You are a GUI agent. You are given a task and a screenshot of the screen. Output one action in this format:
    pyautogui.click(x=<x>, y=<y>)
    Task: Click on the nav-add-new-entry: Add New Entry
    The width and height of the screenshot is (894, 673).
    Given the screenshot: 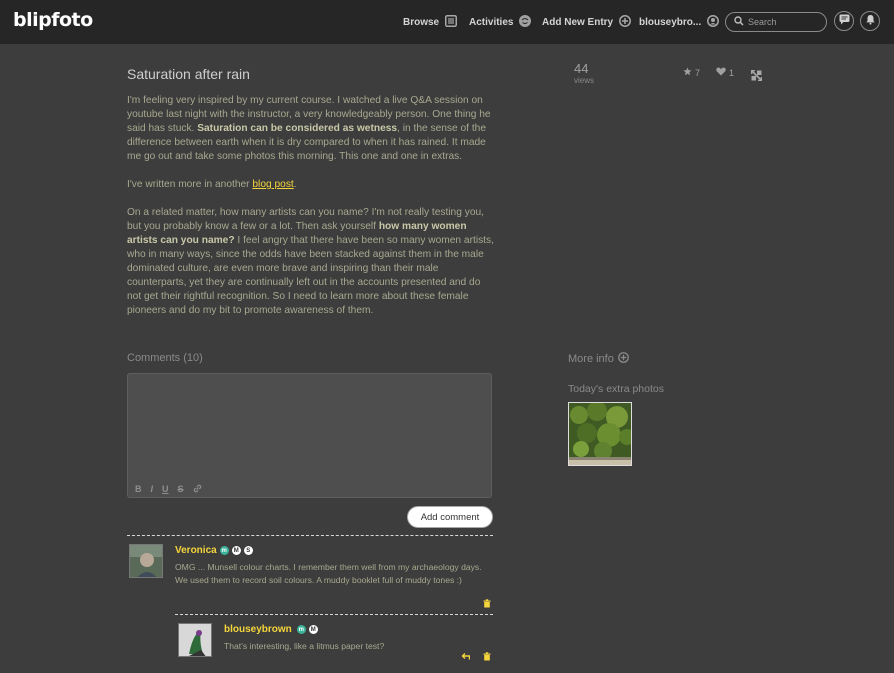 What is the action you would take?
    pyautogui.click(x=587, y=22)
    